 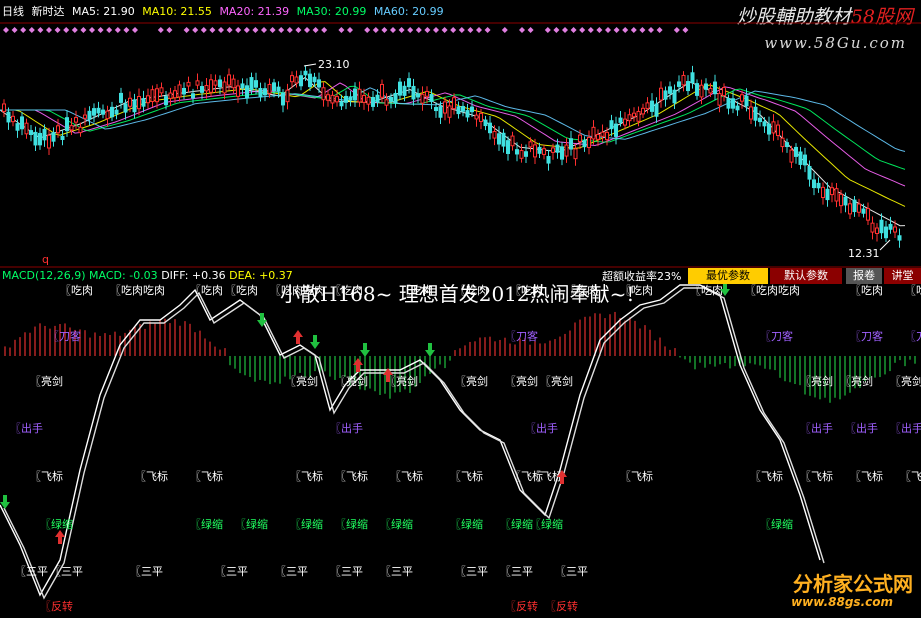 I want to click on site-watermark: 分析家公式网, so click(x=853, y=584).